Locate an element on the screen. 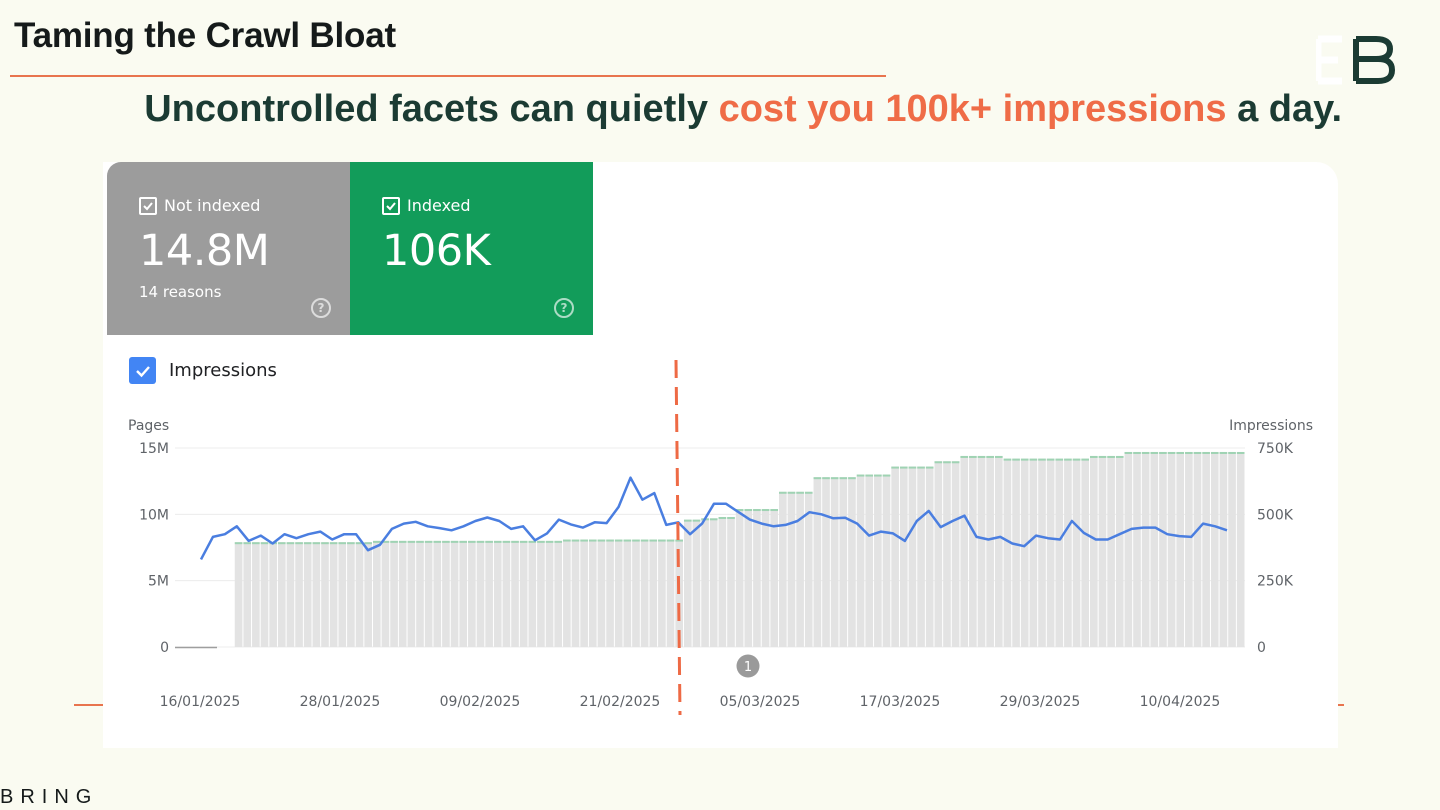 This screenshot has width=1440, height=810. y-axis-left-title: Pages is located at coordinates (148, 426).